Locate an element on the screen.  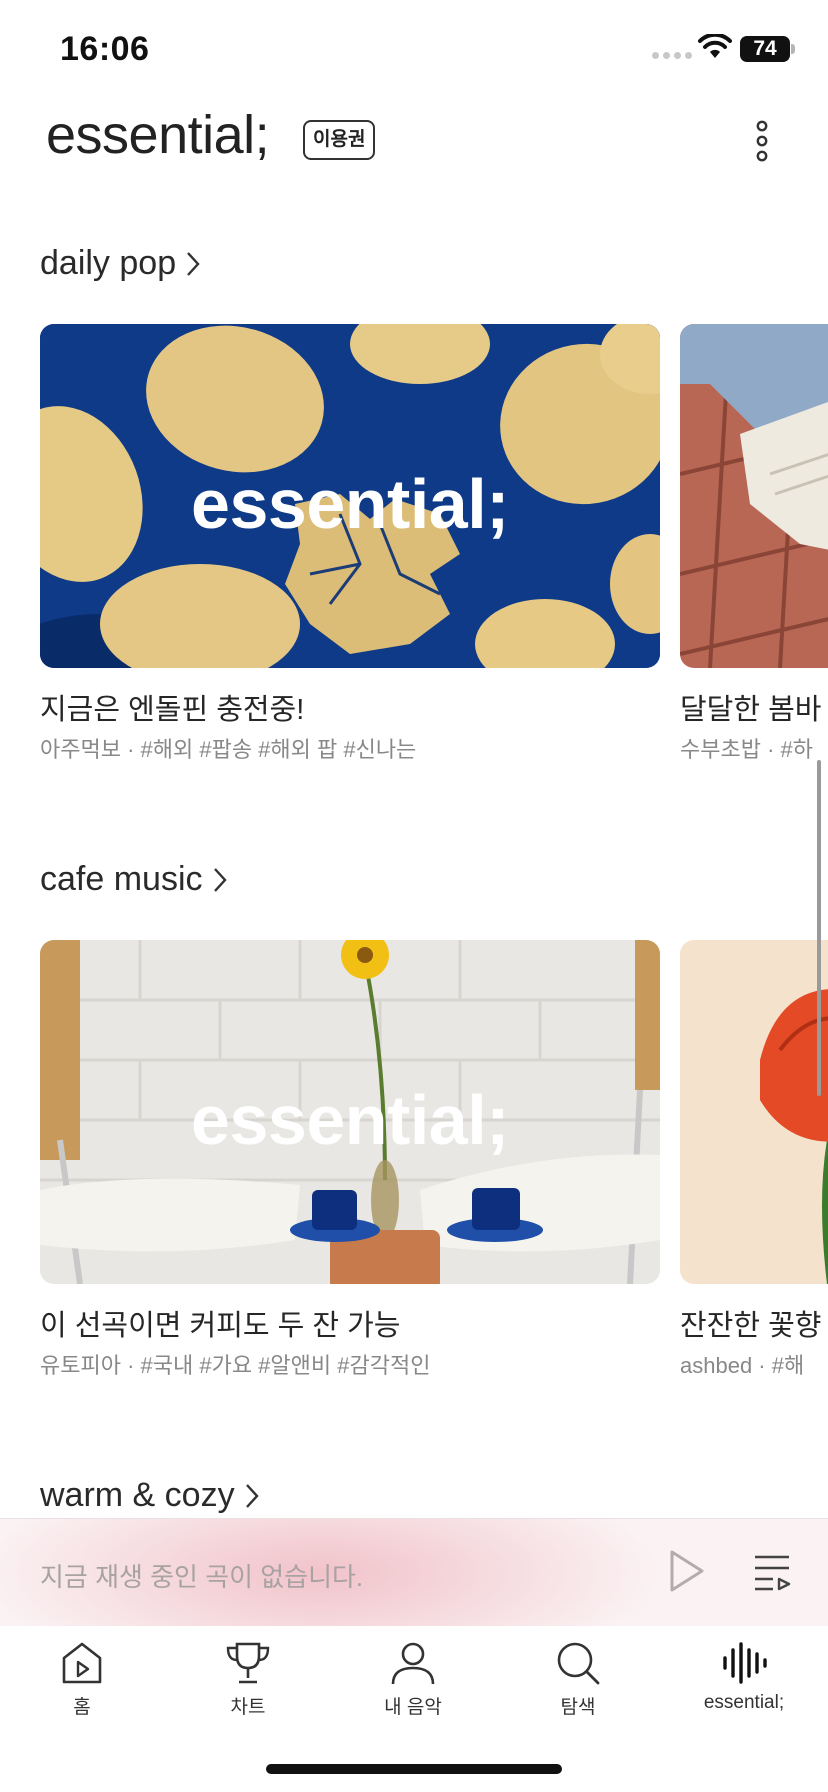
playlist-title: 잔잔한 꽃향 is located at coordinates (751, 1326).